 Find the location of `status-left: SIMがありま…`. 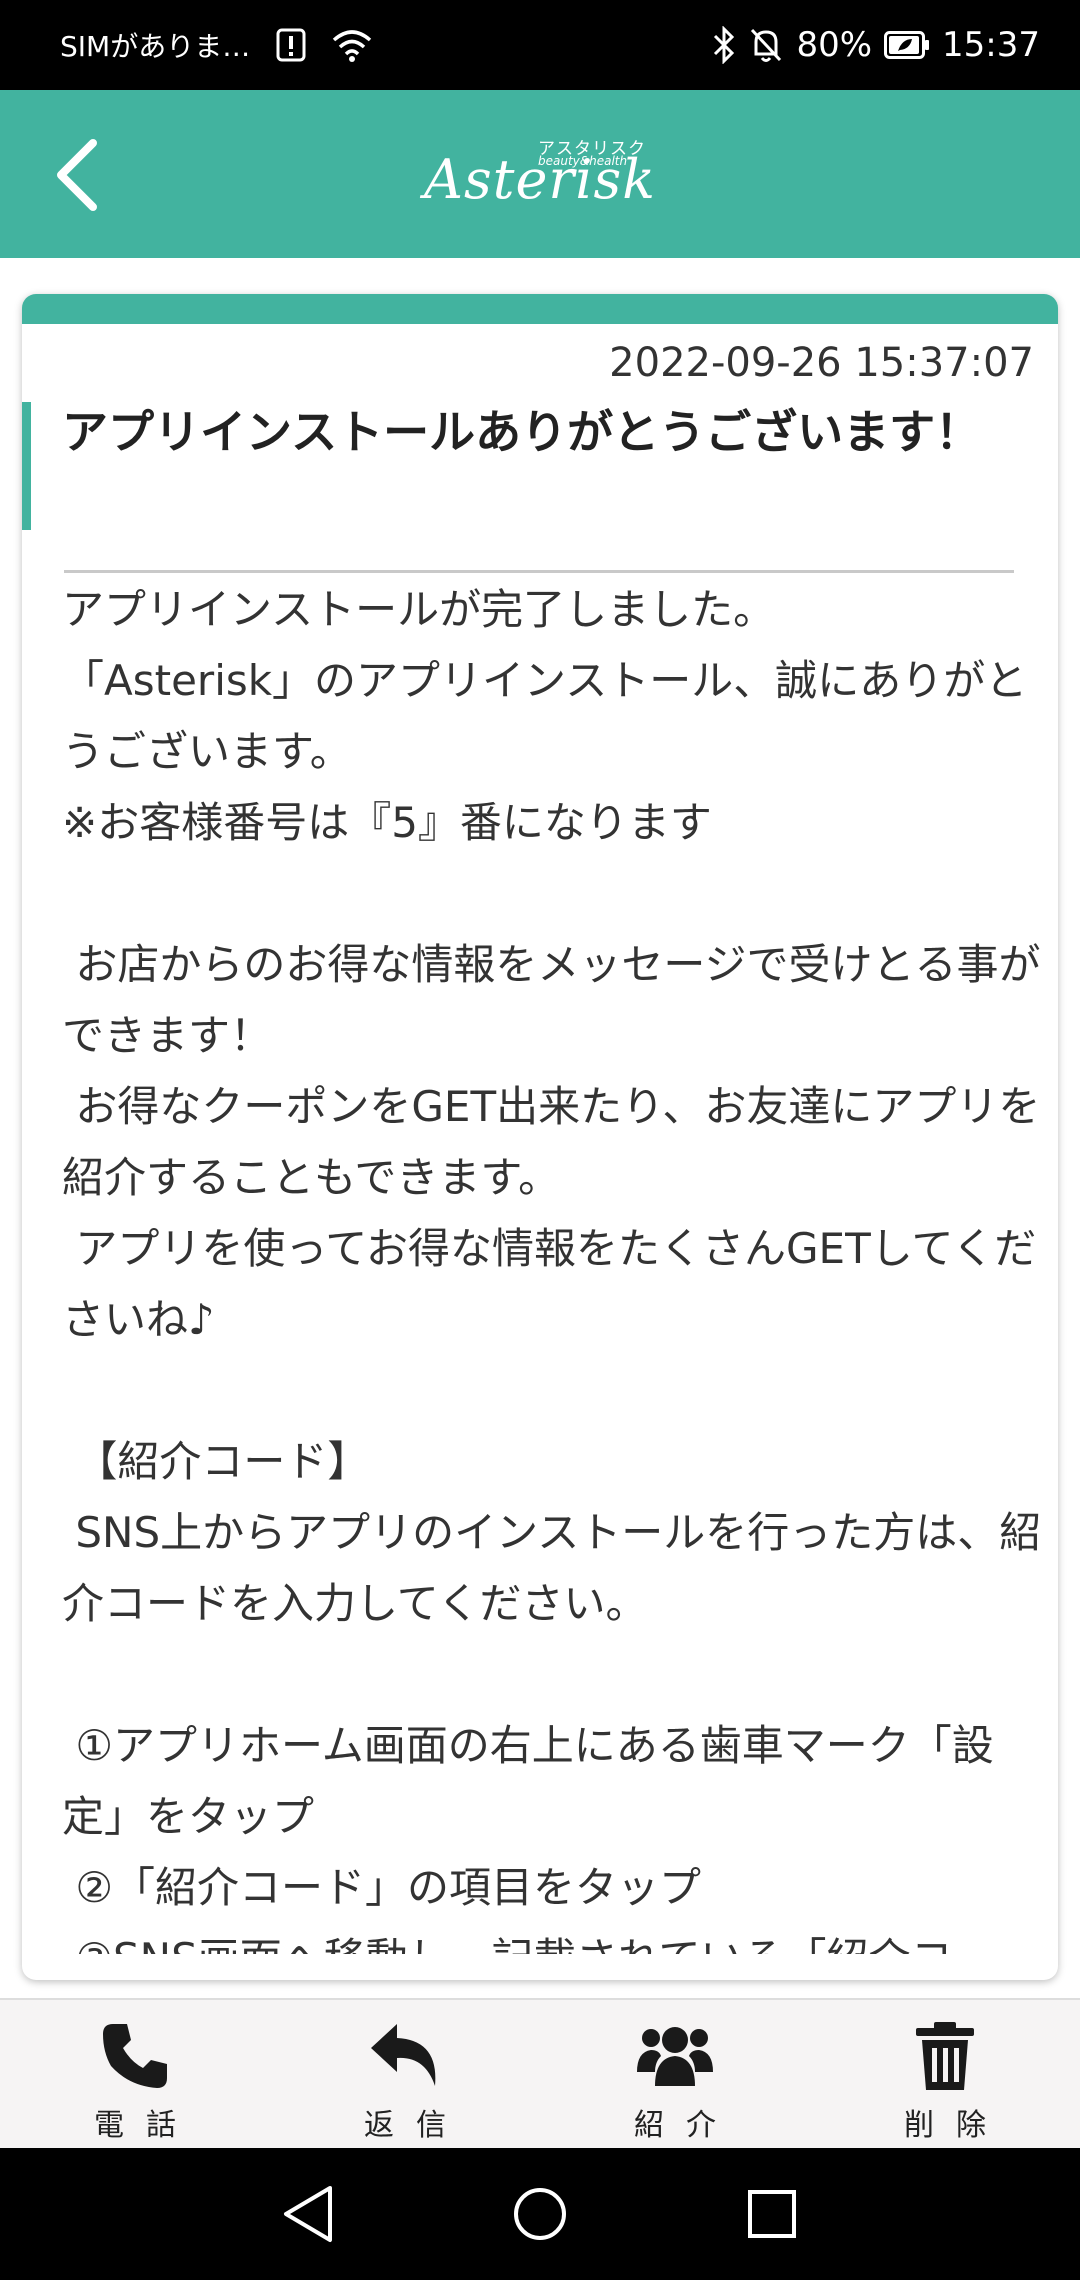

status-left: SIMがありま… is located at coordinates (216, 45).